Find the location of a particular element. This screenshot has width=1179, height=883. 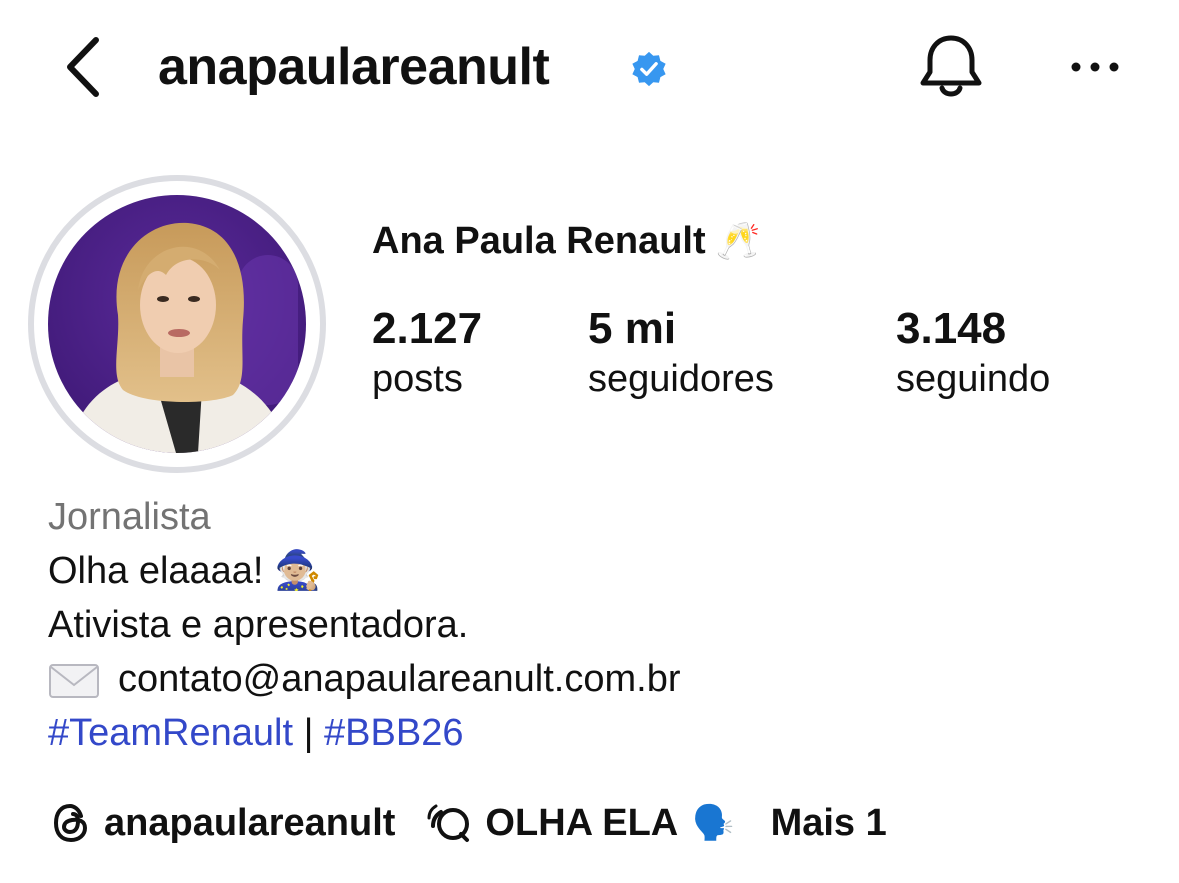

profile-photo is located at coordinates (177, 324).